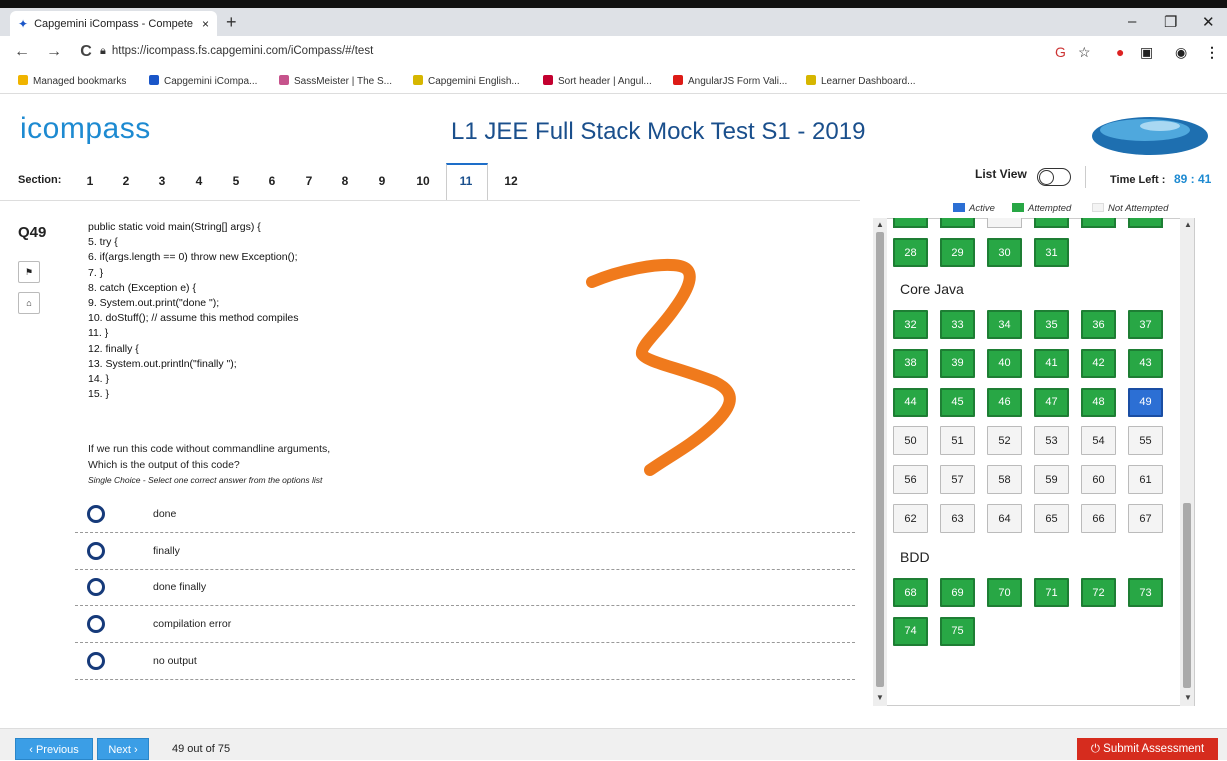  What do you see at coordinates (345, 181) in the screenshot?
I see `section-tab-8: 8` at bounding box center [345, 181].